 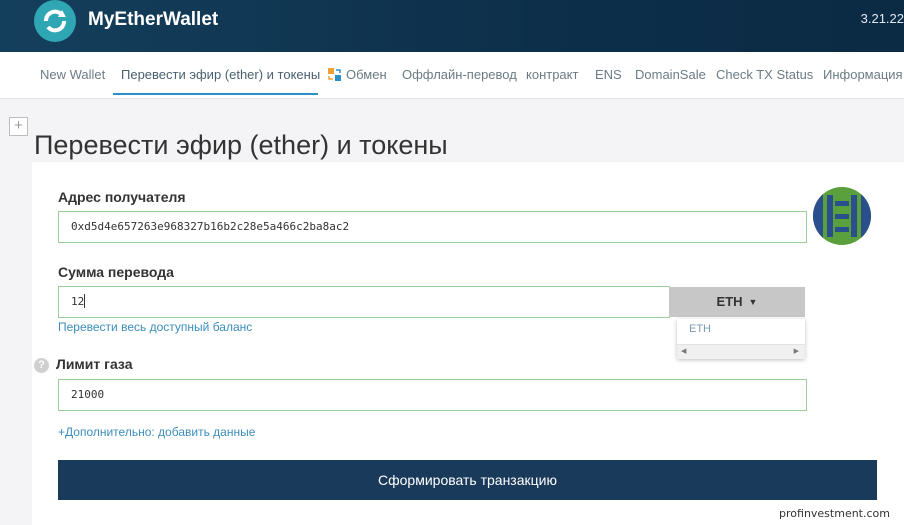 What do you see at coordinates (18, 126) in the screenshot?
I see `expand-button: +` at bounding box center [18, 126].